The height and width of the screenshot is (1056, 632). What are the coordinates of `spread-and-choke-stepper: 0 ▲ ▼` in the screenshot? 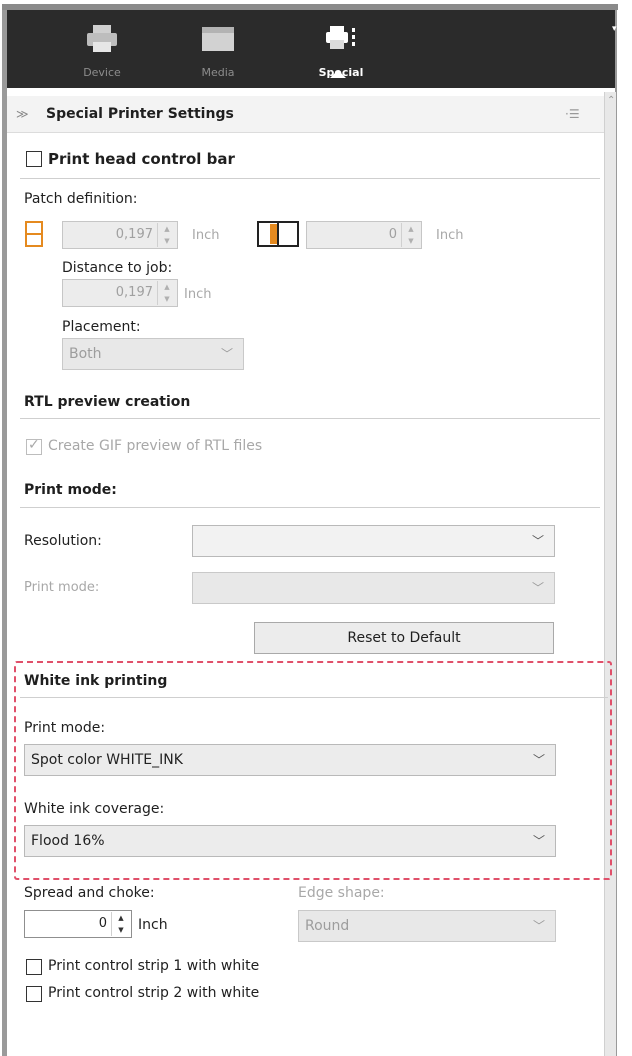 It's located at (78, 924).